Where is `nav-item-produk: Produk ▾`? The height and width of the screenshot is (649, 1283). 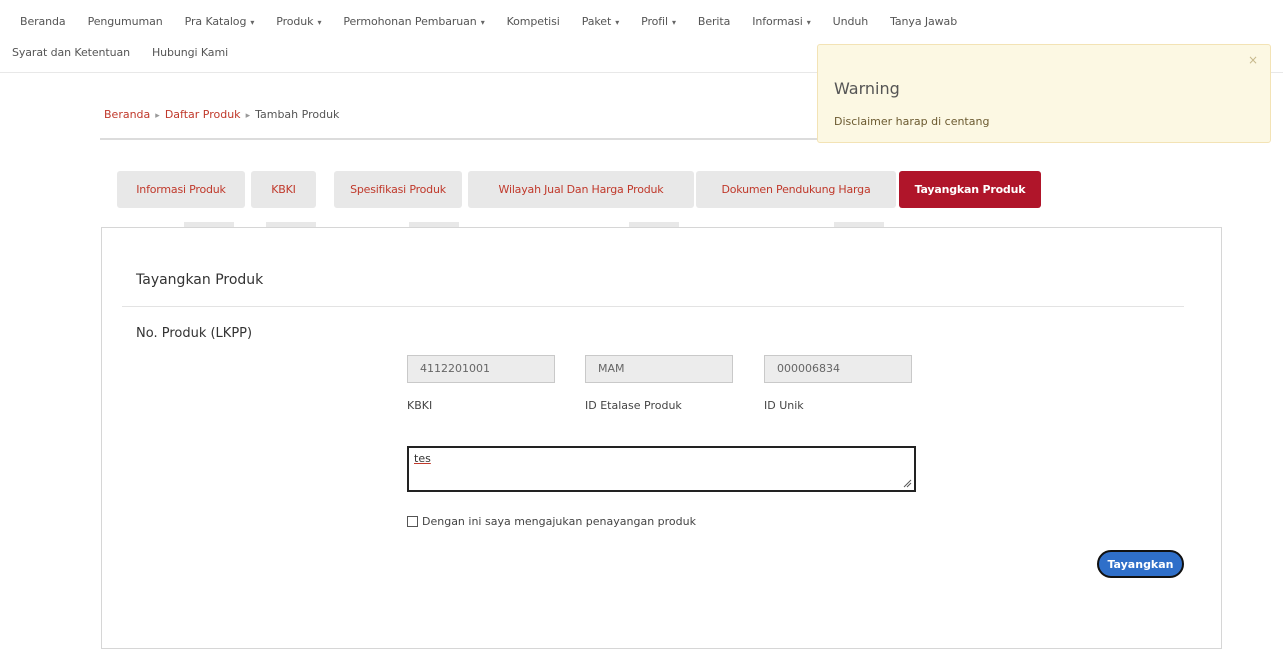 nav-item-produk: Produk ▾ is located at coordinates (298, 21).